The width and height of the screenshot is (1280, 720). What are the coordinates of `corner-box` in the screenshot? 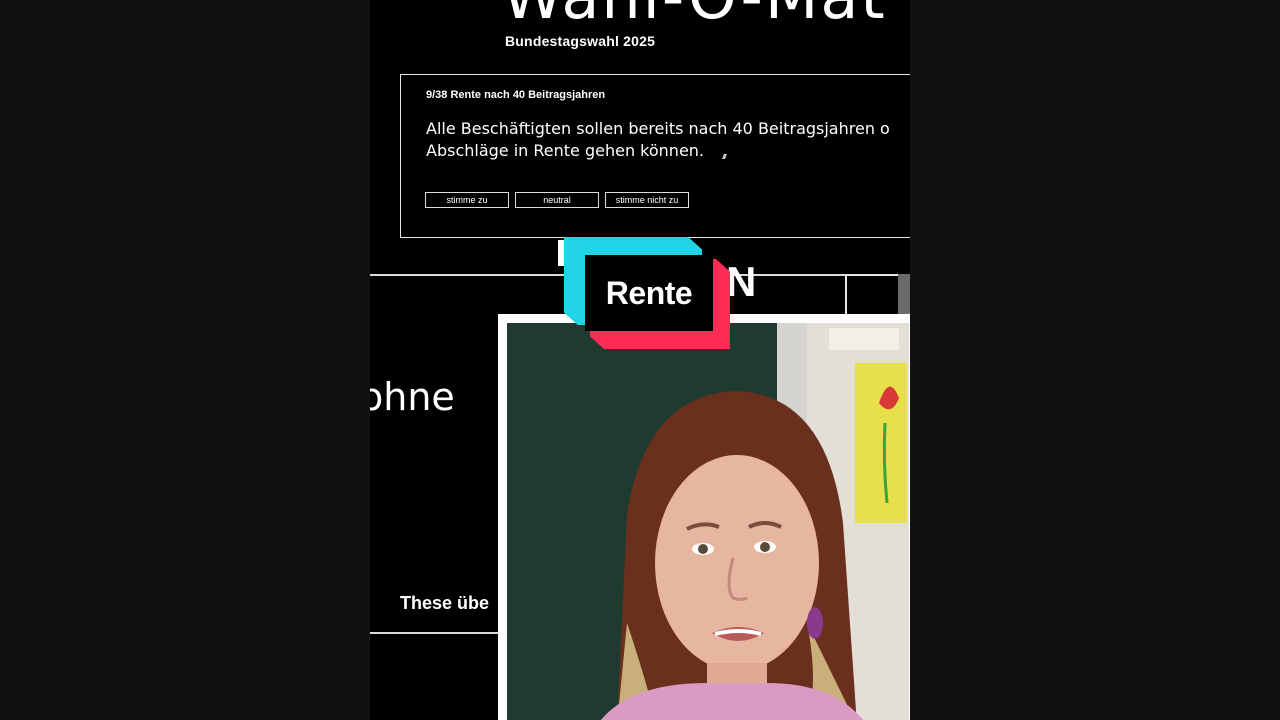 It's located at (875, 295).